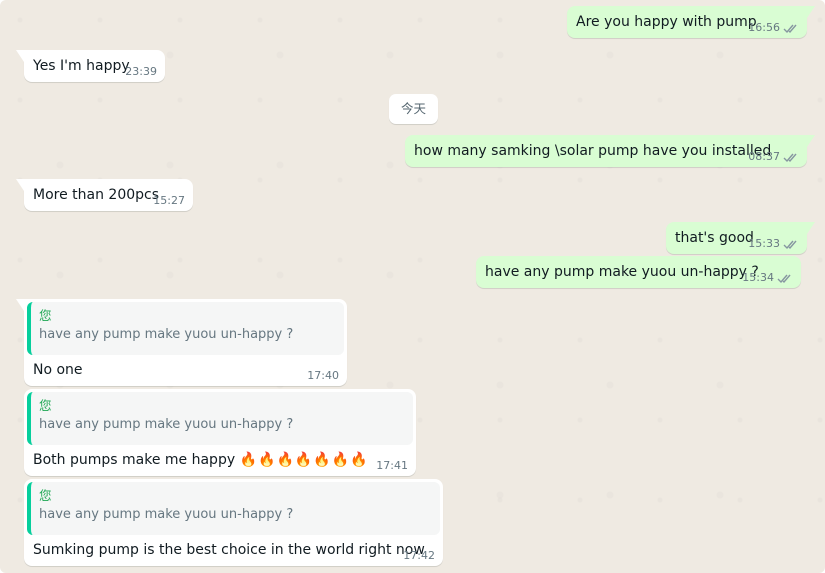 This screenshot has height=573, width=825. I want to click on message-text: Both pumps make me happy 🔥🔥🔥🔥🔥🔥🔥, so click(201, 460).